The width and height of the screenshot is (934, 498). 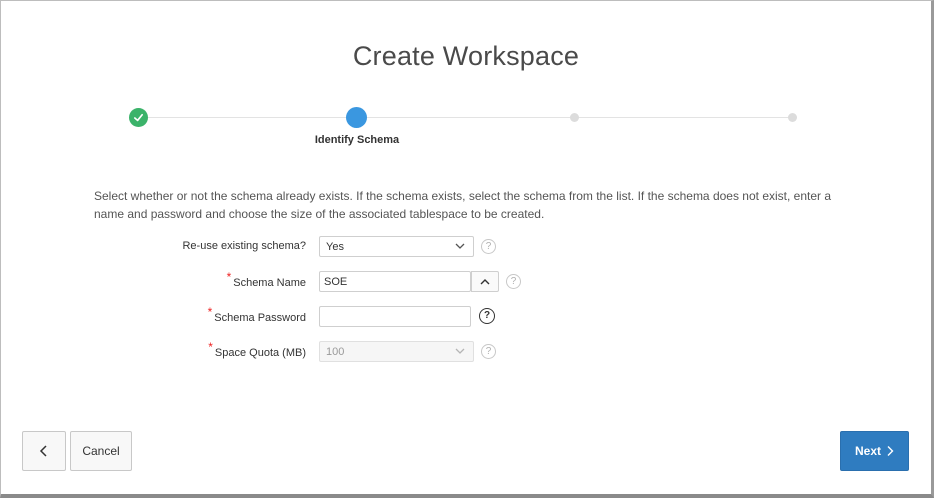 I want to click on reuse-schema-help-icon: ?, so click(x=488, y=246).